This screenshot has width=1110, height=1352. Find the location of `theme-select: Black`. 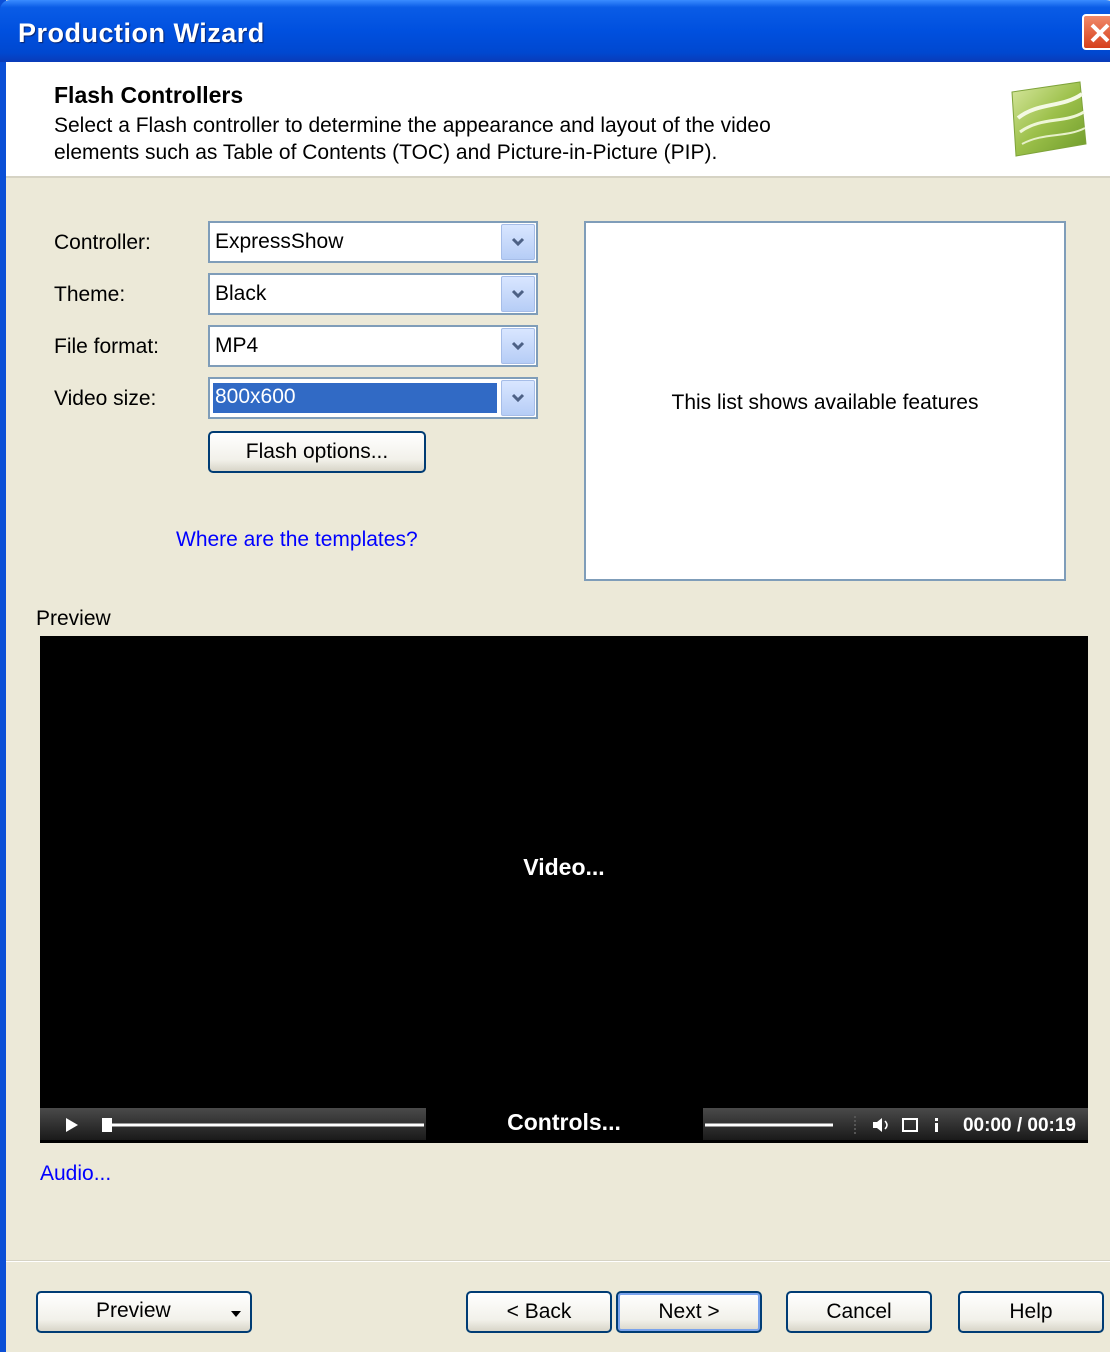

theme-select: Black is located at coordinates (373, 294).